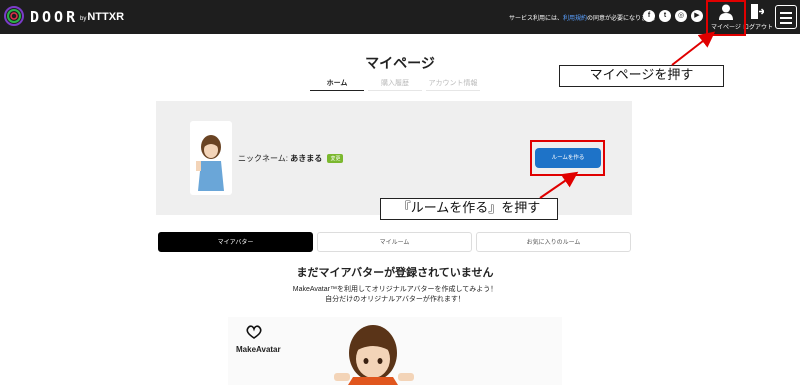 This screenshot has width=800, height=385. What do you see at coordinates (395, 84) in the screenshot?
I see `tab-purchase-history: 購入履歴` at bounding box center [395, 84].